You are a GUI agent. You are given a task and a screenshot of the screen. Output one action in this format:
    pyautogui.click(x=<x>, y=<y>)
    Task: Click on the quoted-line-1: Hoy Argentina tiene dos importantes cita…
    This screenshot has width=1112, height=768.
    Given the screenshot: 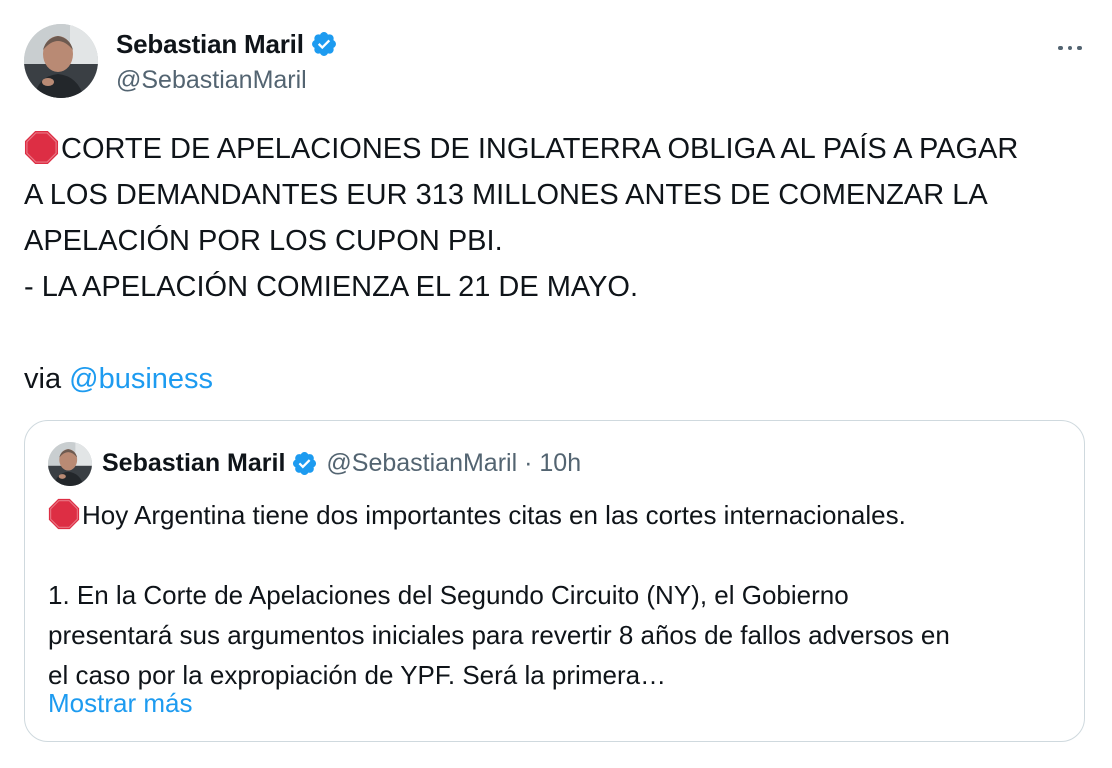 What is the action you would take?
    pyautogui.click(x=555, y=515)
    